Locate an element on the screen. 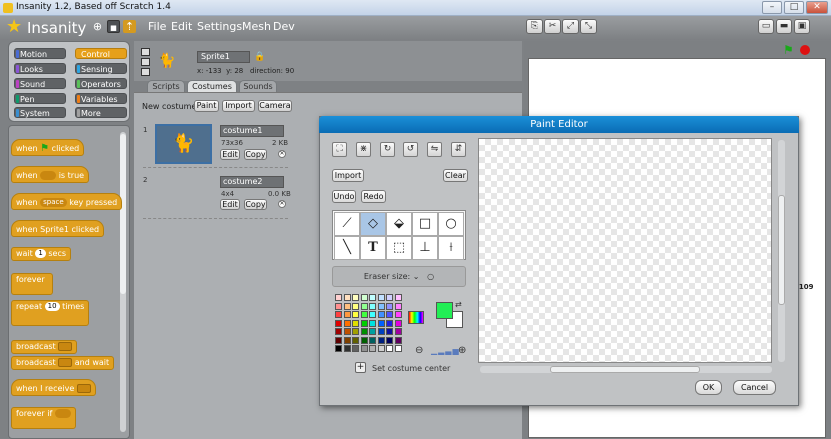 The width and height of the screenshot is (831, 439). wait-value: 1 is located at coordinates (40, 253).